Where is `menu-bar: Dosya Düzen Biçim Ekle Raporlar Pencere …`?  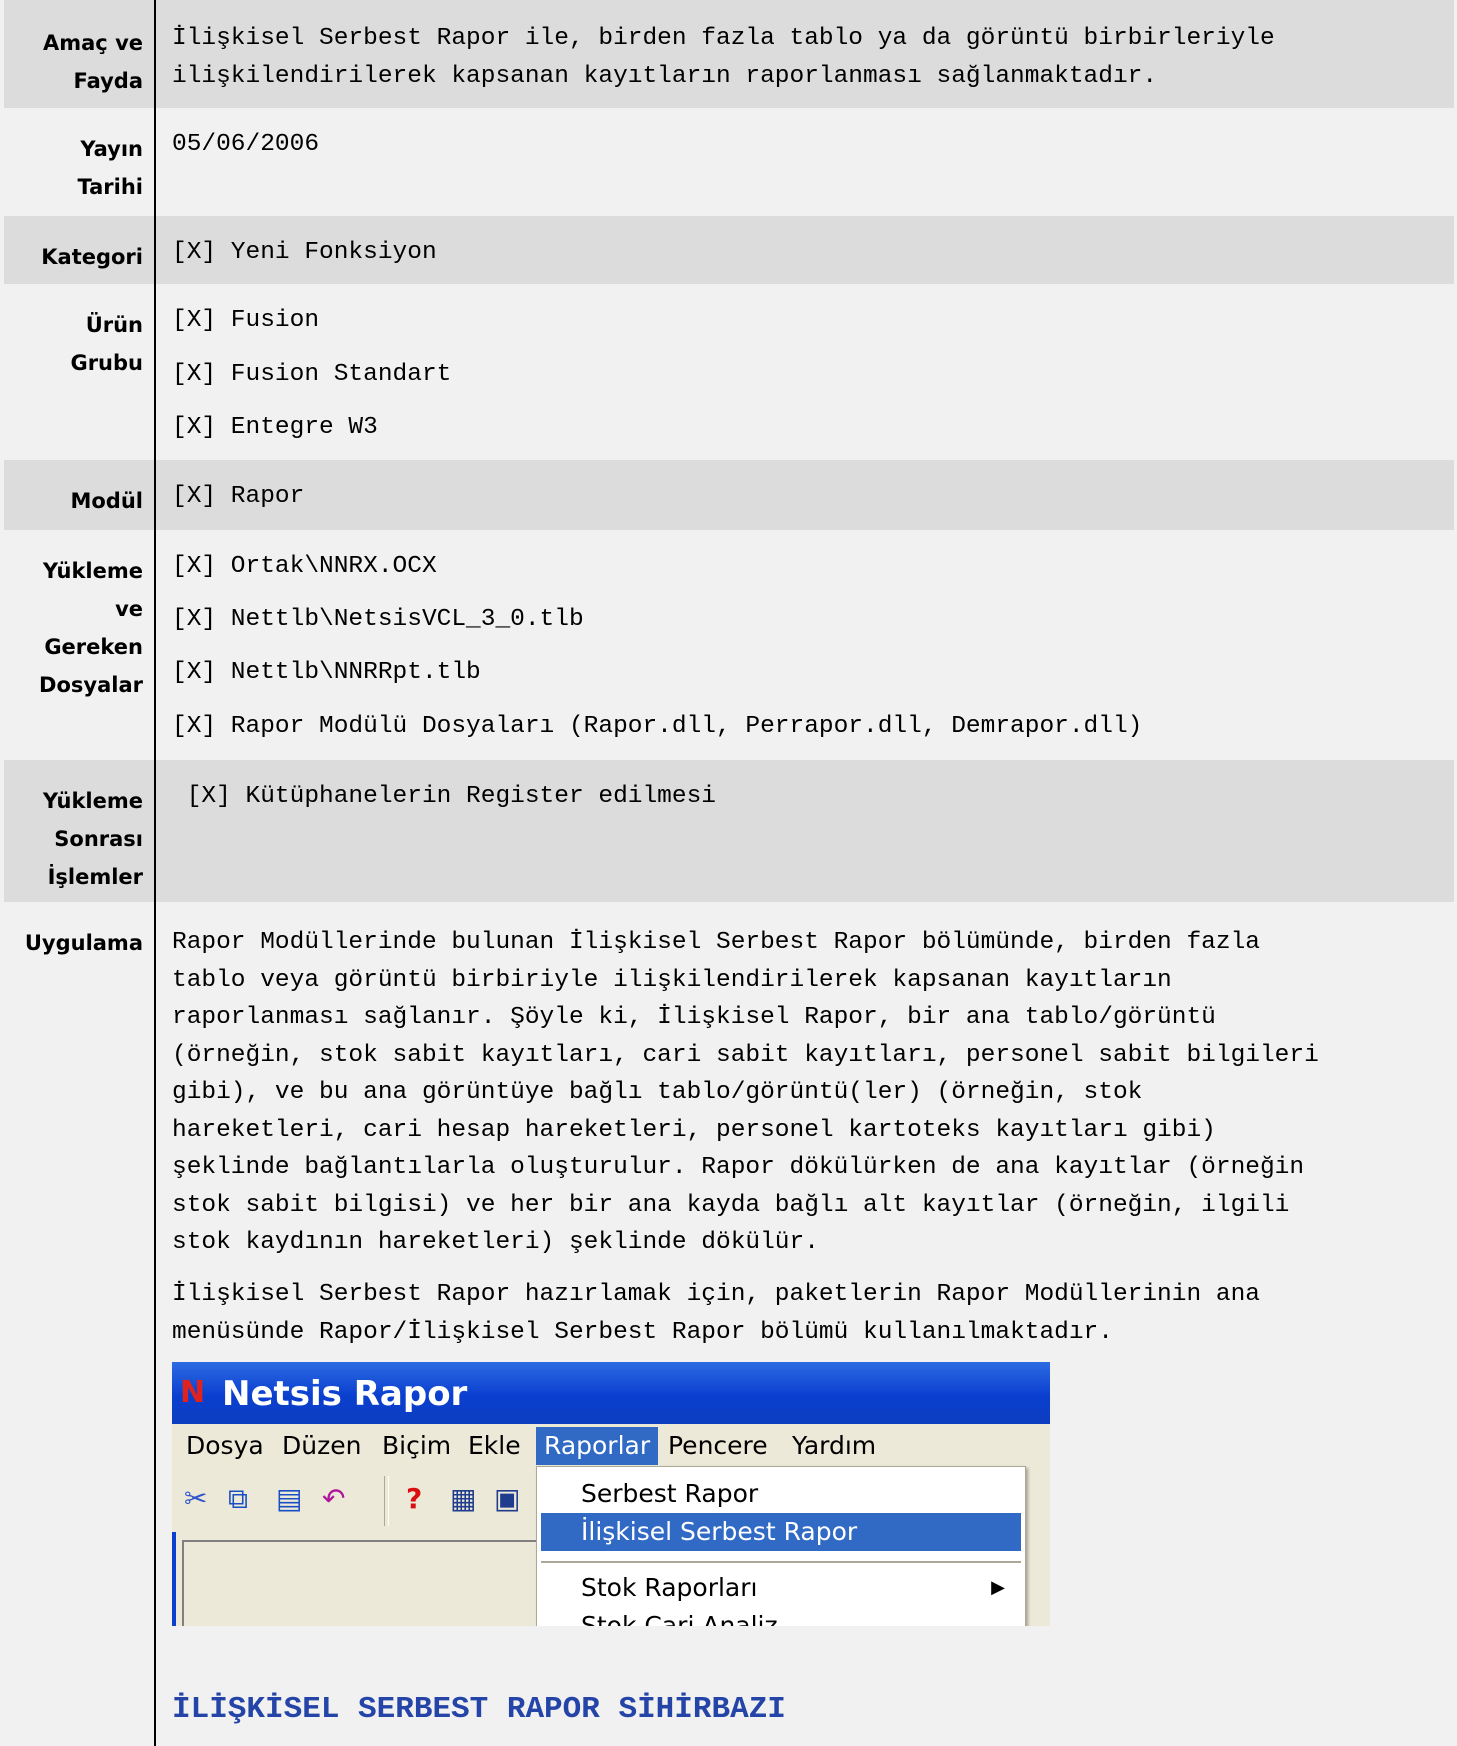
menu-bar: Dosya Düzen Biçim Ekle Raporlar Pencere … is located at coordinates (611, 1445).